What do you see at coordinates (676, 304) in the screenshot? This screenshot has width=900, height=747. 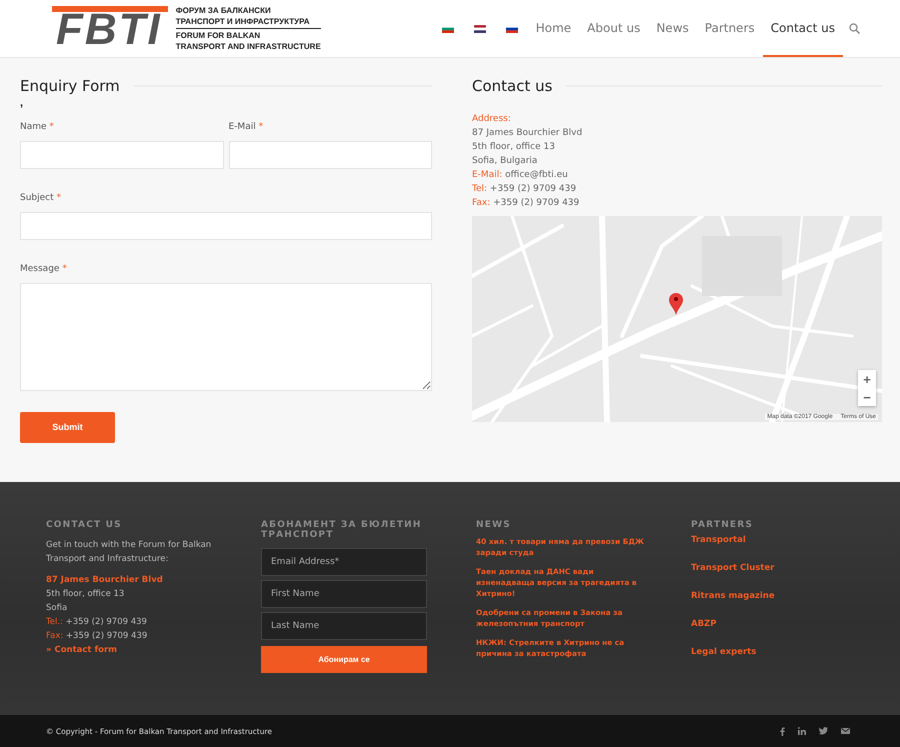 I see `map-pin-icon` at bounding box center [676, 304].